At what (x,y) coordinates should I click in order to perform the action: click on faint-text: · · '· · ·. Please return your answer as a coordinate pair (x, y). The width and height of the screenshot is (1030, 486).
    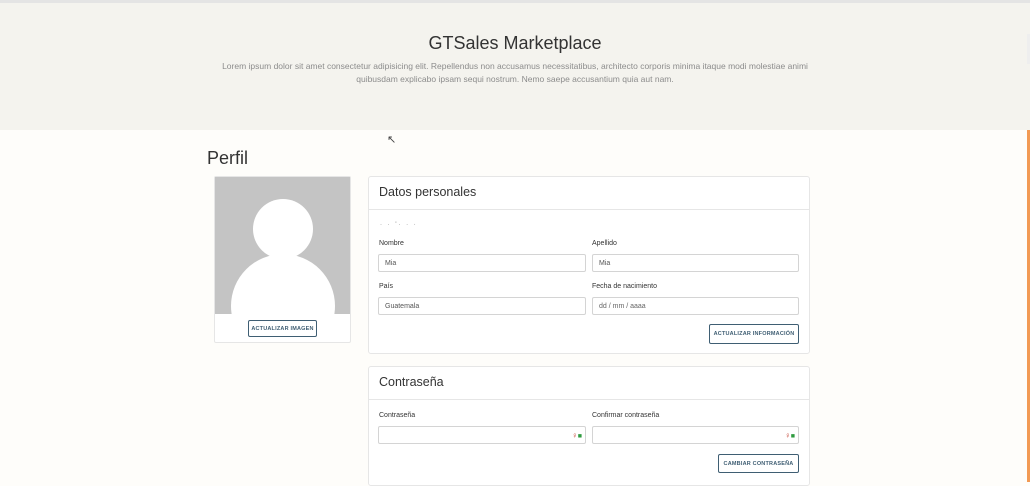
    Looking at the image, I should click on (399, 225).